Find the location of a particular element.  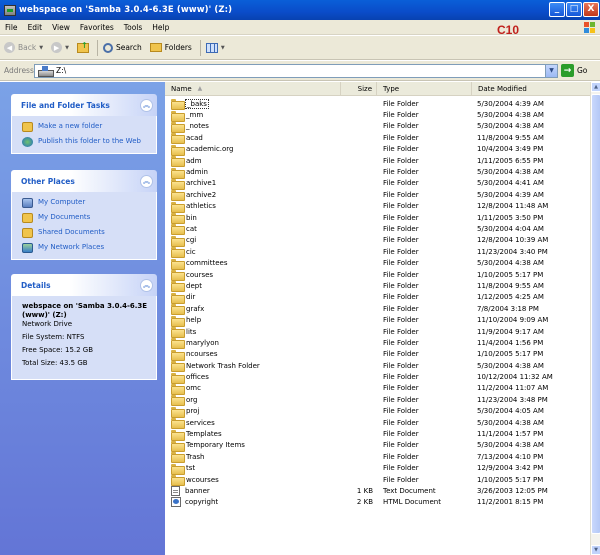

back-button: ◀ Back ▼ is located at coordinates (23, 47).